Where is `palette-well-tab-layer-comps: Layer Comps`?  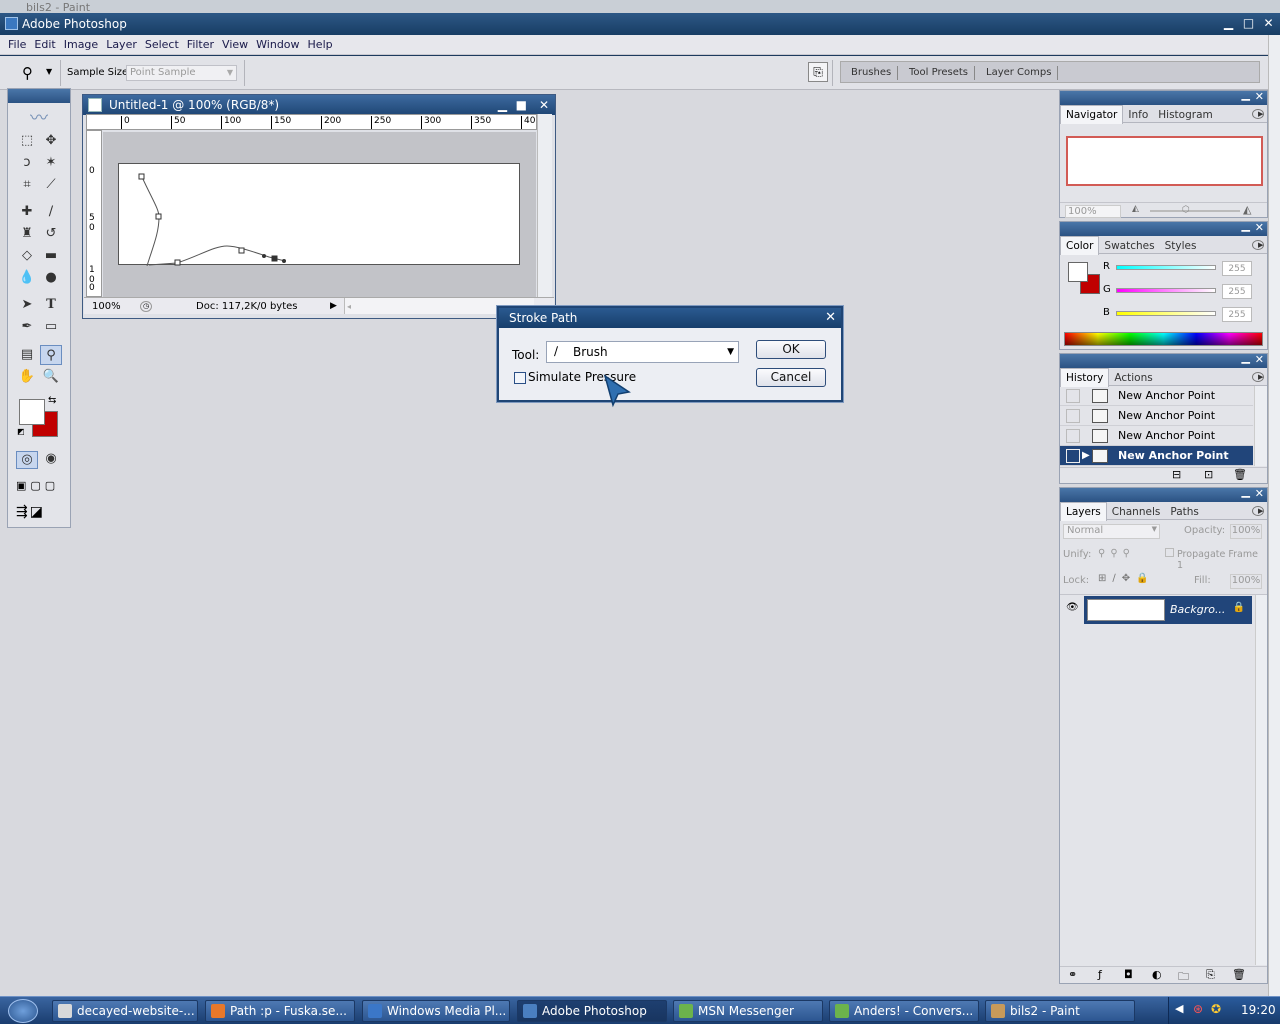
palette-well-tab-layer-comps: Layer Comps is located at coordinates (1019, 73).